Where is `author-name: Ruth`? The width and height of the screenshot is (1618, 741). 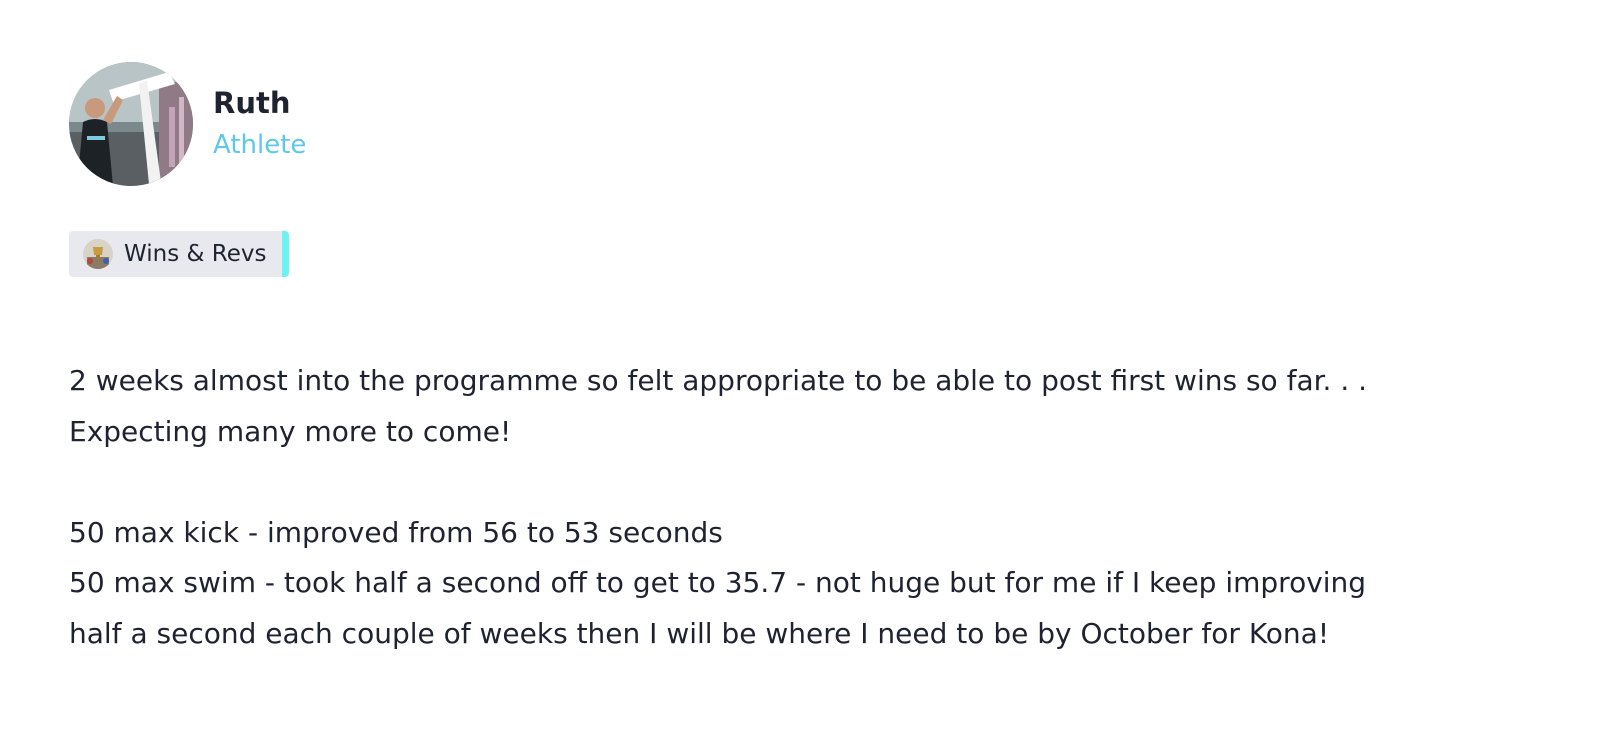
author-name: Ruth is located at coordinates (259, 103).